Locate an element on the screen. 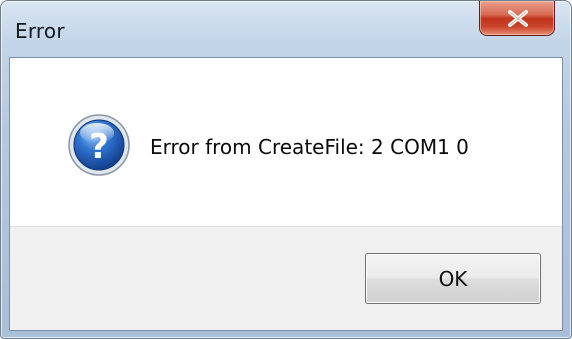 The width and height of the screenshot is (572, 339). error-message-text: Error from CreateFile: 2 COM1 0 is located at coordinates (309, 147).